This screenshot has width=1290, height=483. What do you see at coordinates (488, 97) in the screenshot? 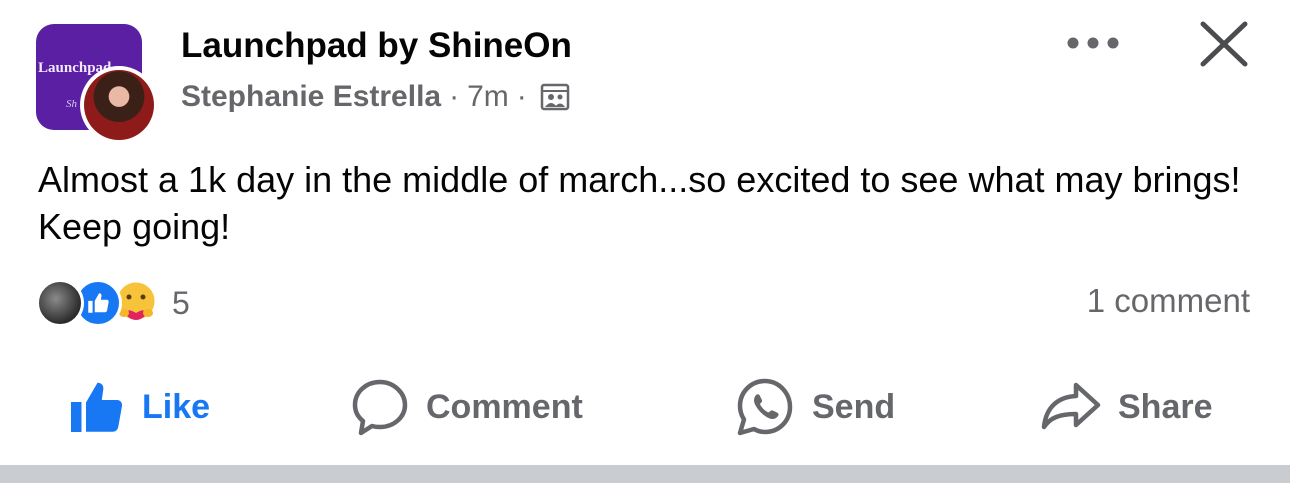
I see `post-timestamp: 7m` at bounding box center [488, 97].